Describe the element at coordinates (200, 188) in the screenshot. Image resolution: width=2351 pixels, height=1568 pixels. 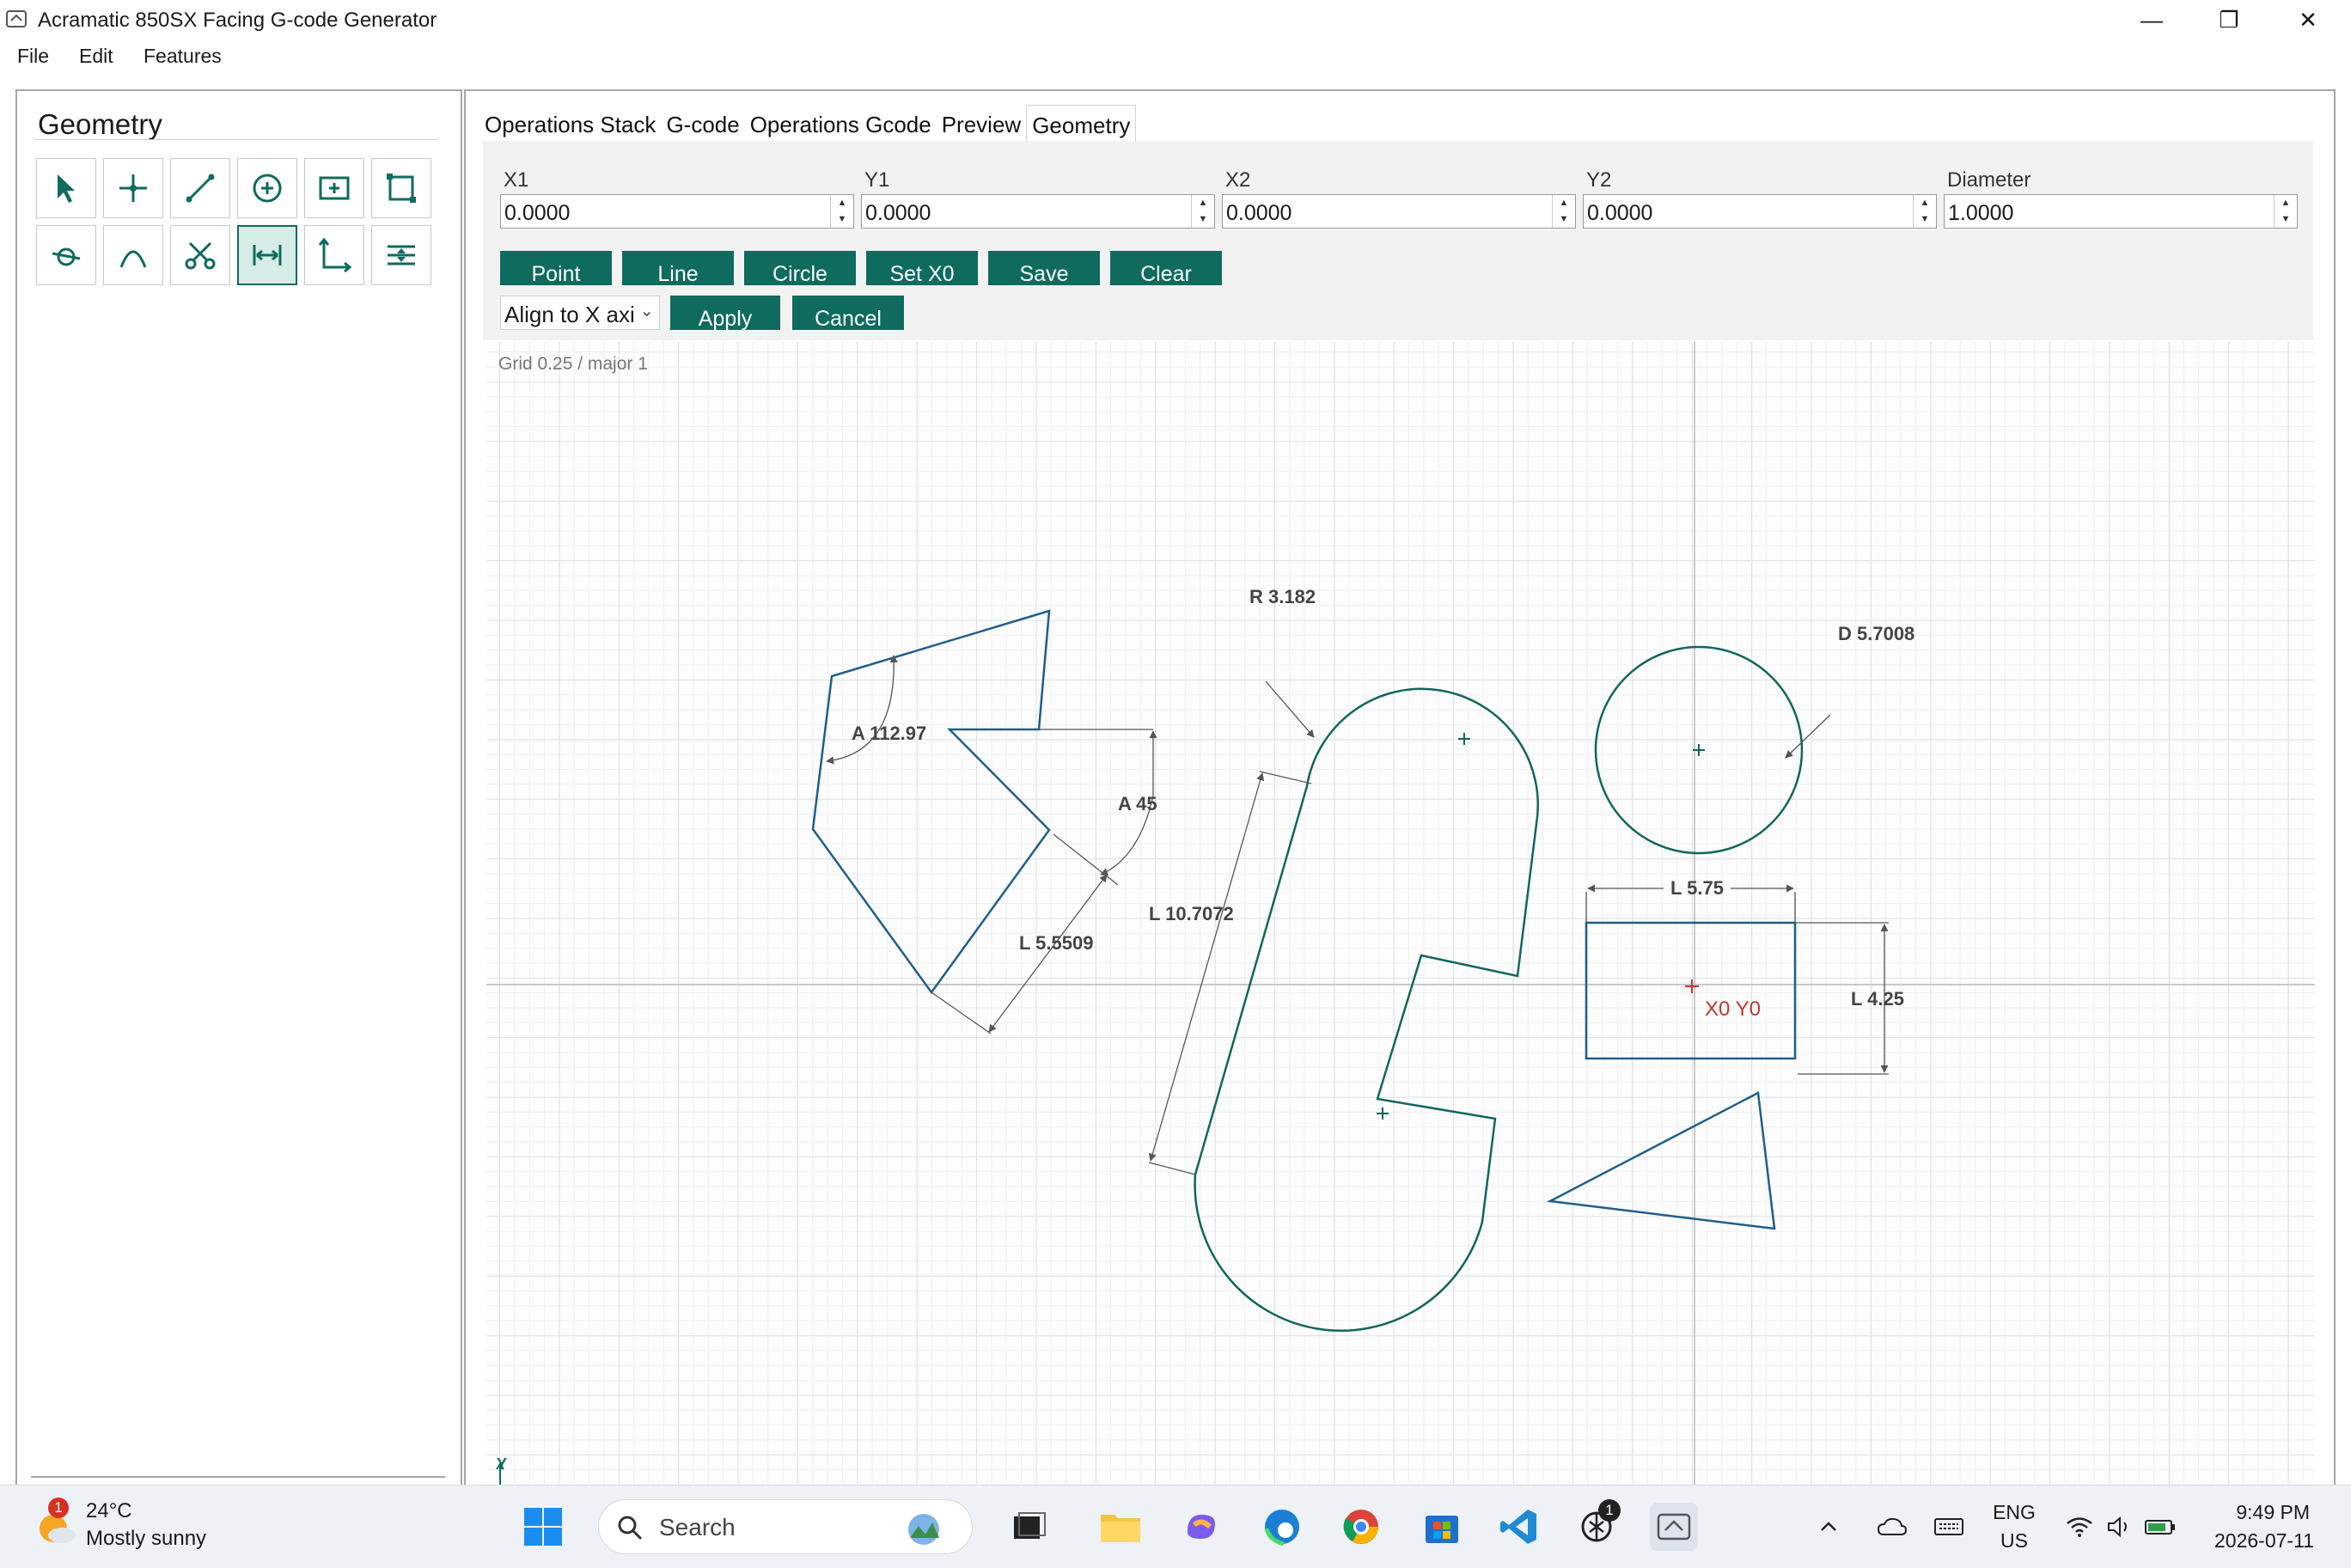
I see `tool-line` at that location.